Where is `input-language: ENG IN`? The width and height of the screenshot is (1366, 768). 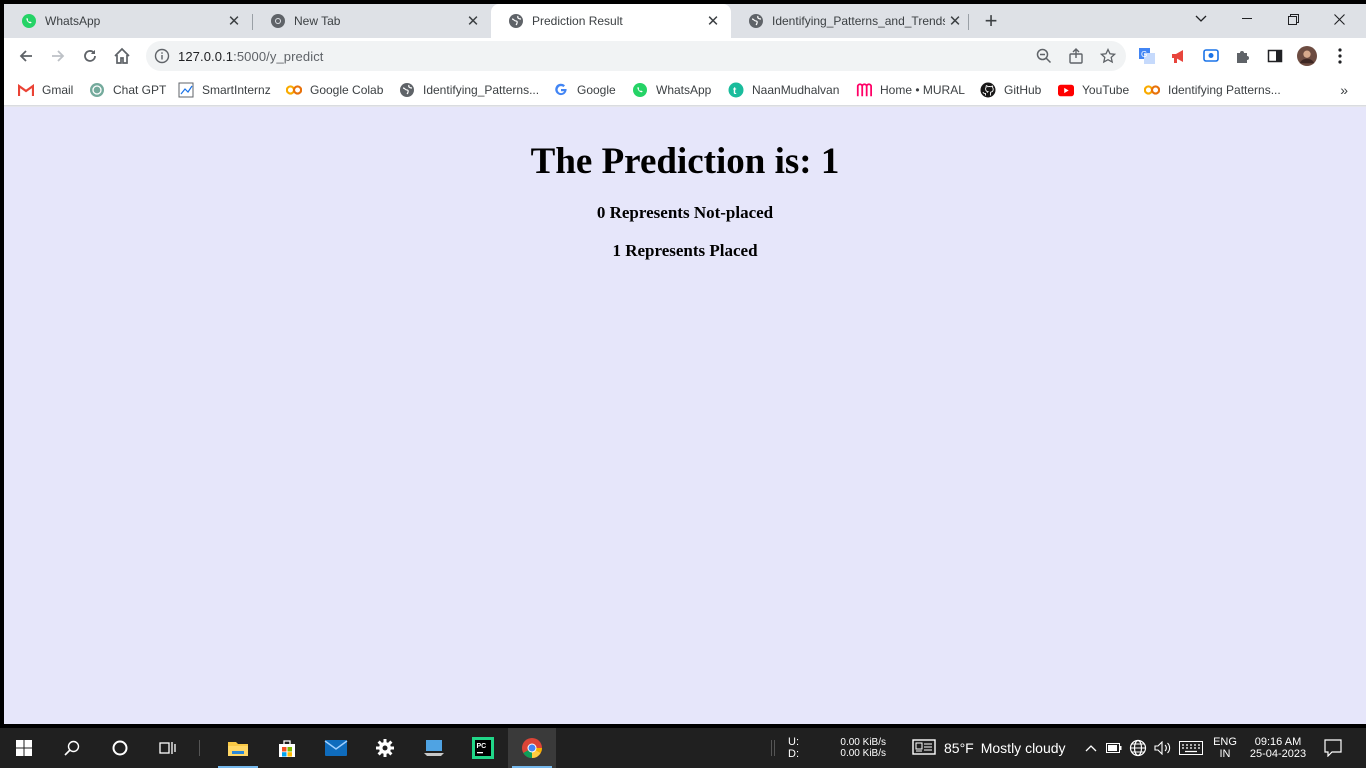 input-language: ENG IN is located at coordinates (1225, 748).